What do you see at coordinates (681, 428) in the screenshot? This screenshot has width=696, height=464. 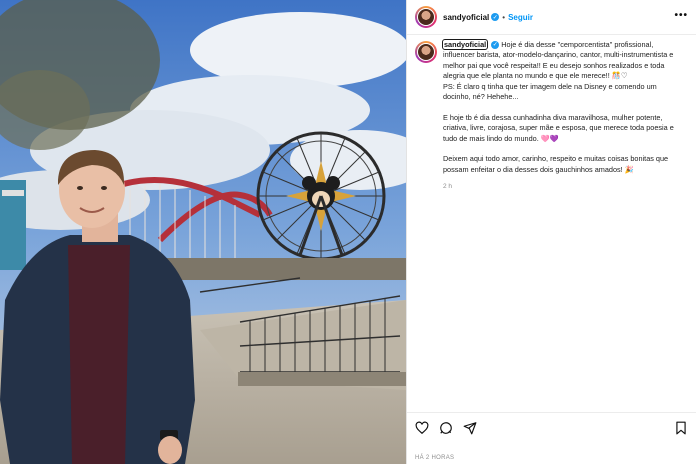 I see `bookmark-icon` at bounding box center [681, 428].